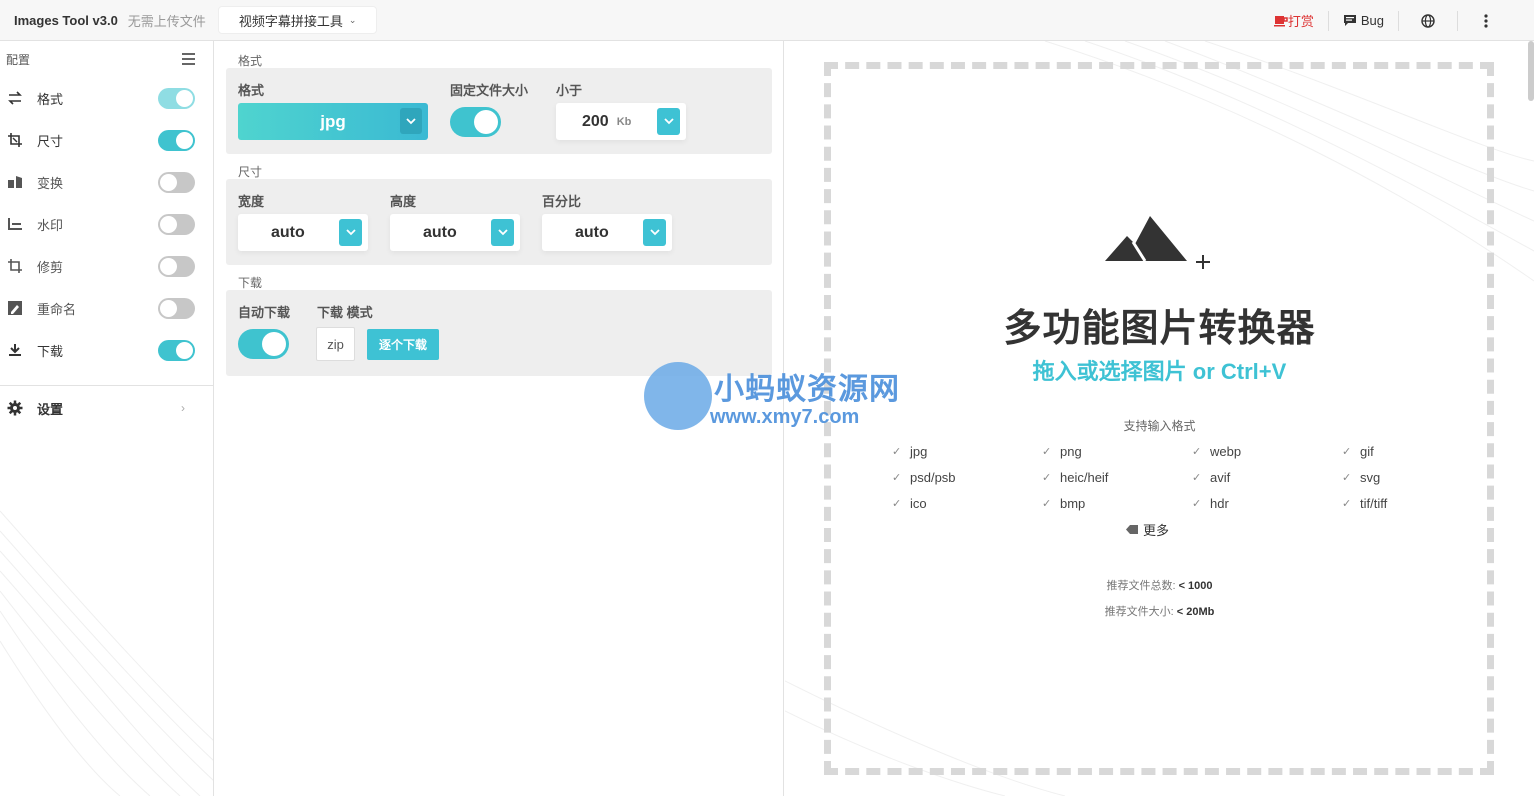 This screenshot has height=796, width=1534. Describe the element at coordinates (1064, 503) in the screenshot. I see `format-item: ✓ bmp` at that location.